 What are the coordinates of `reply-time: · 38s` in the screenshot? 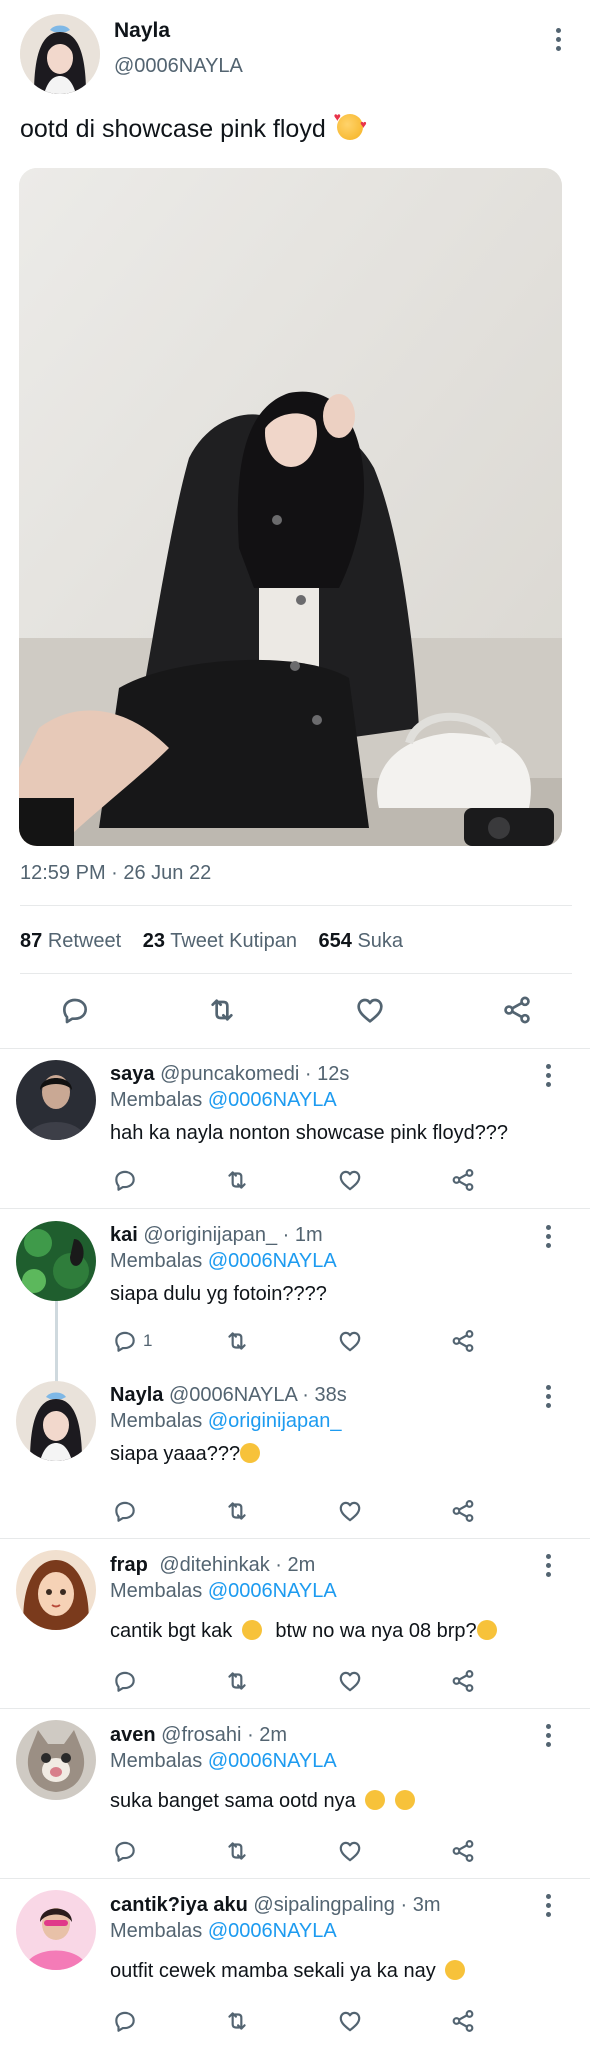 It's located at (324, 1395).